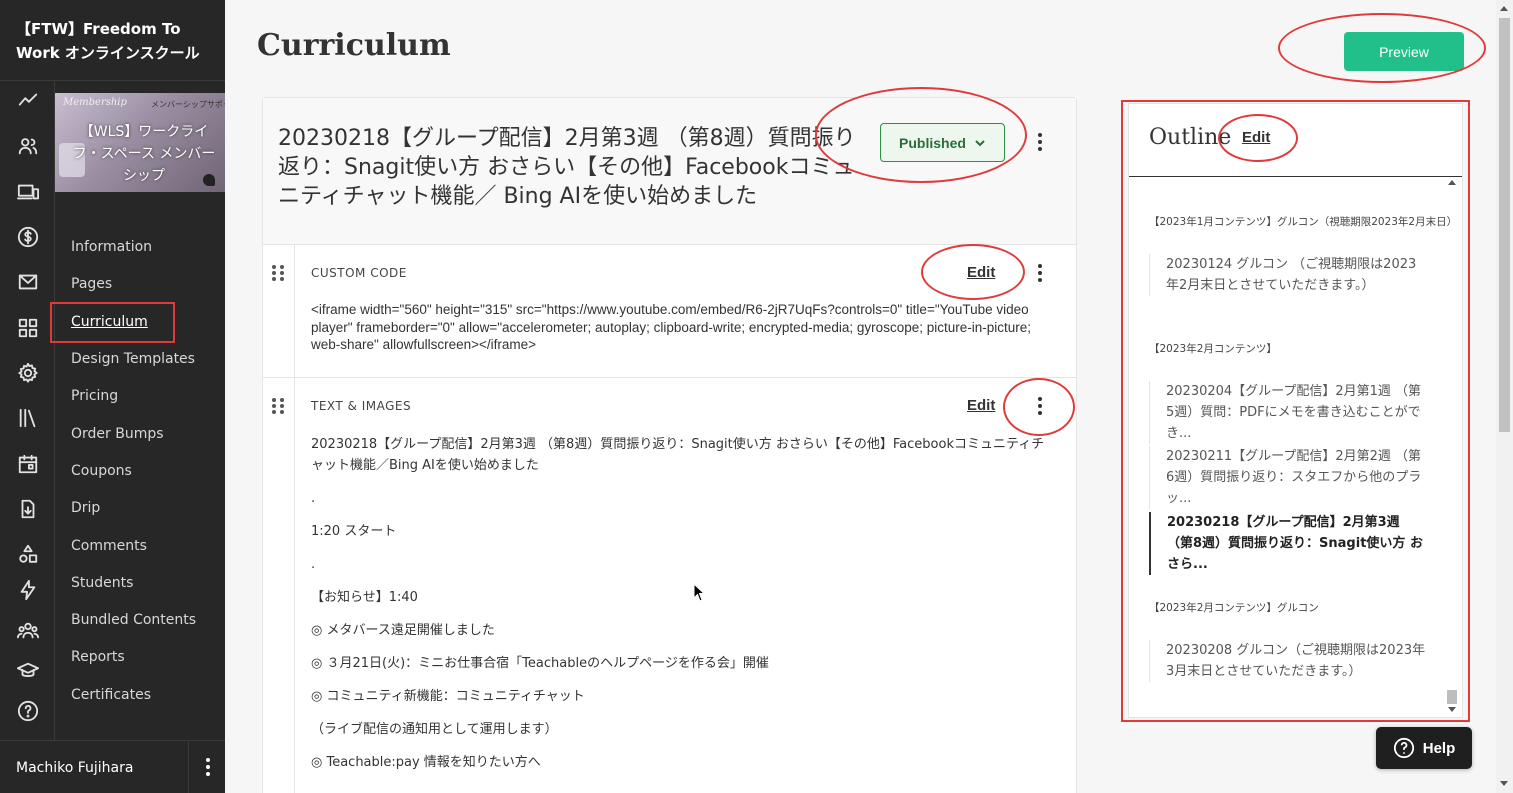 The width and height of the screenshot is (1513, 793). Describe the element at coordinates (209, 180) in the screenshot. I see `thumbnail-logo-mark` at that location.